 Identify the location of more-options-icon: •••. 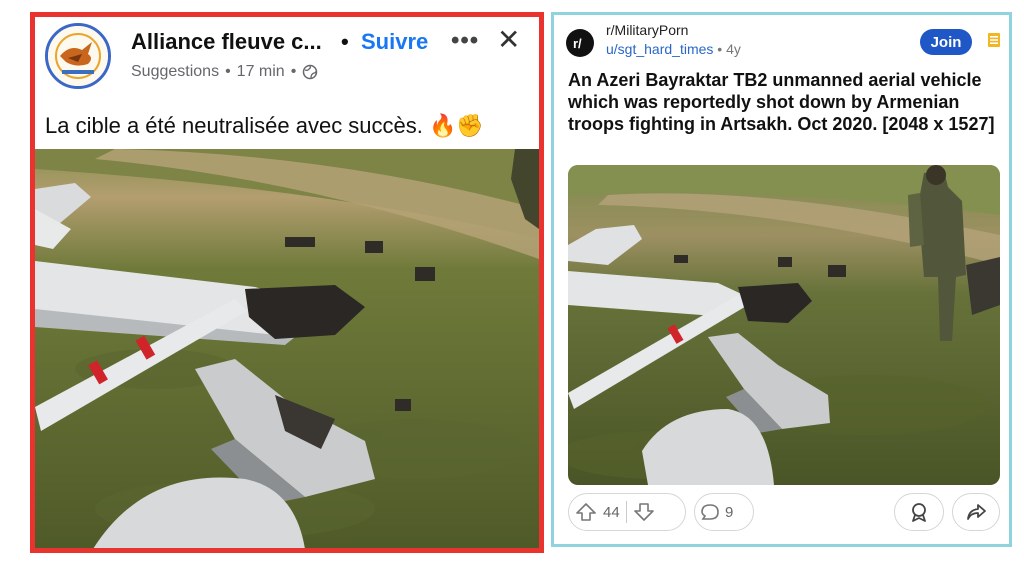
(465, 41).